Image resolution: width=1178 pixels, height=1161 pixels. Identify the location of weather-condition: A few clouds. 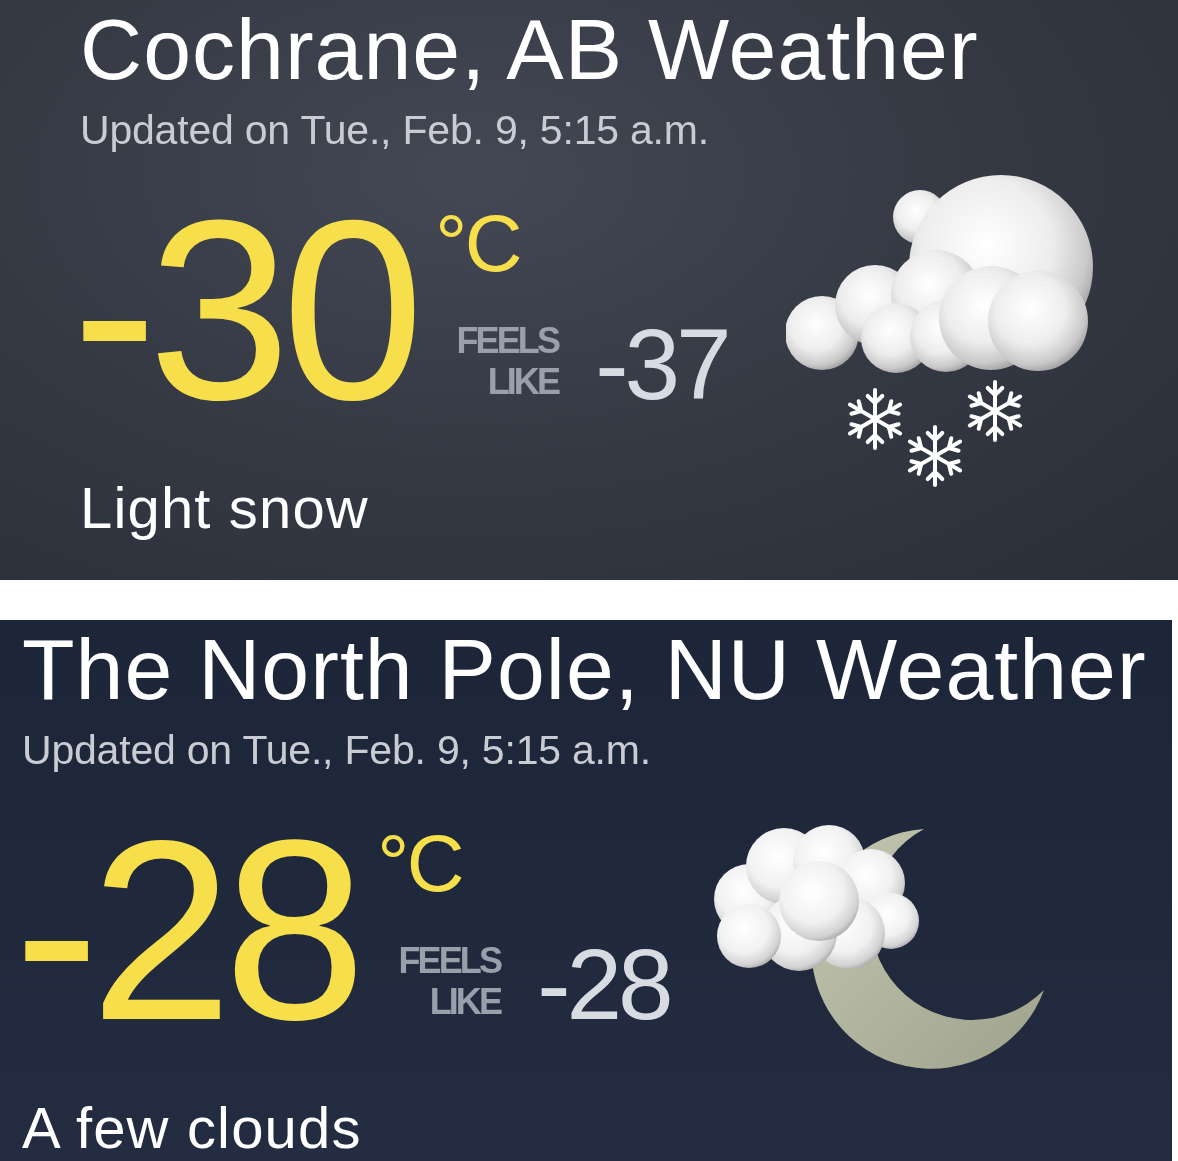
(192, 1127).